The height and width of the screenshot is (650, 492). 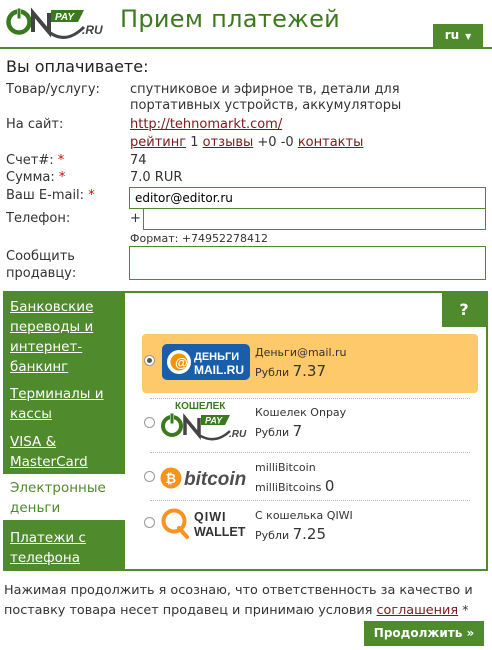 What do you see at coordinates (41, 265) in the screenshot?
I see `message-label: Сообщить продавцу:` at bounding box center [41, 265].